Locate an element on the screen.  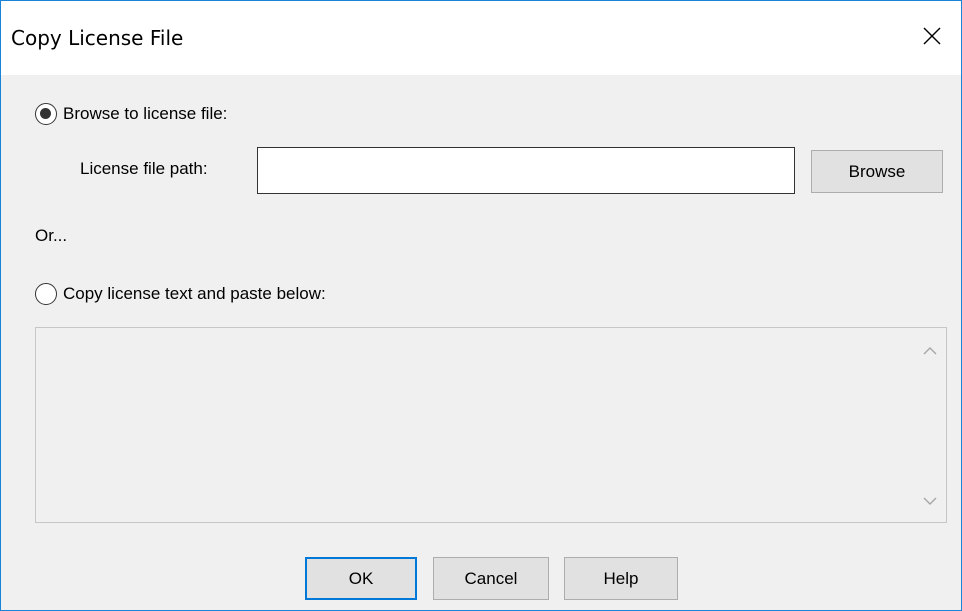
browse-radio-button is located at coordinates (46, 114).